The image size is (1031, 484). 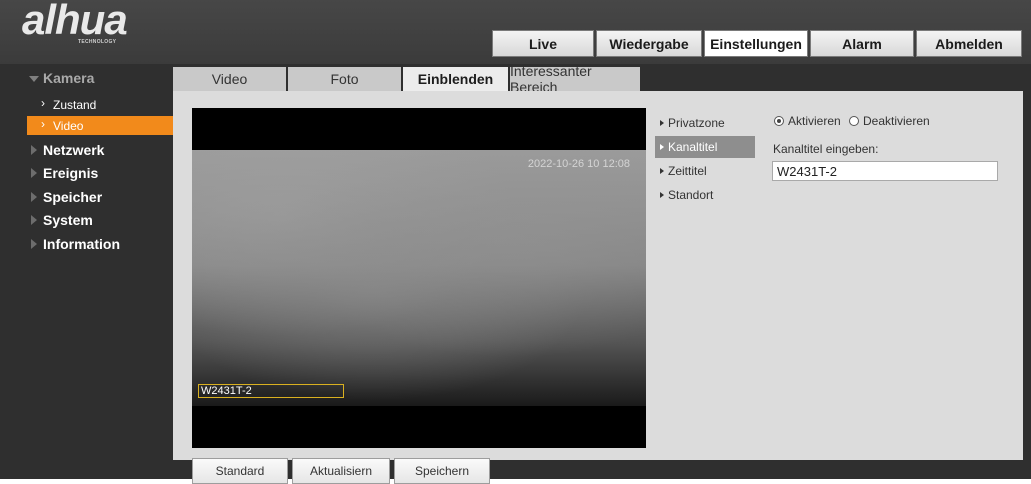 I want to click on sidebar-item-label: System, so click(x=68, y=220).